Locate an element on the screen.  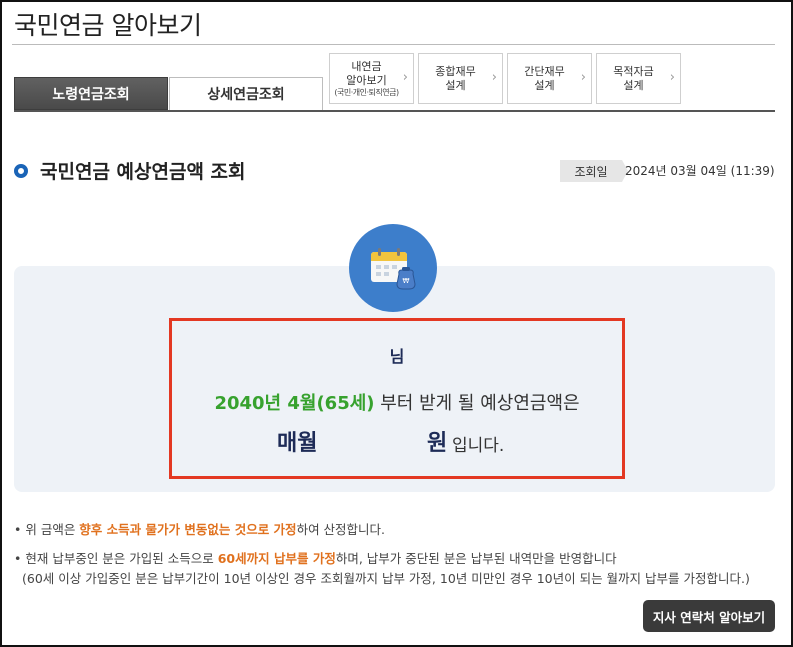
tab-purpose-line1: 목적자금 is located at coordinates (633, 71).